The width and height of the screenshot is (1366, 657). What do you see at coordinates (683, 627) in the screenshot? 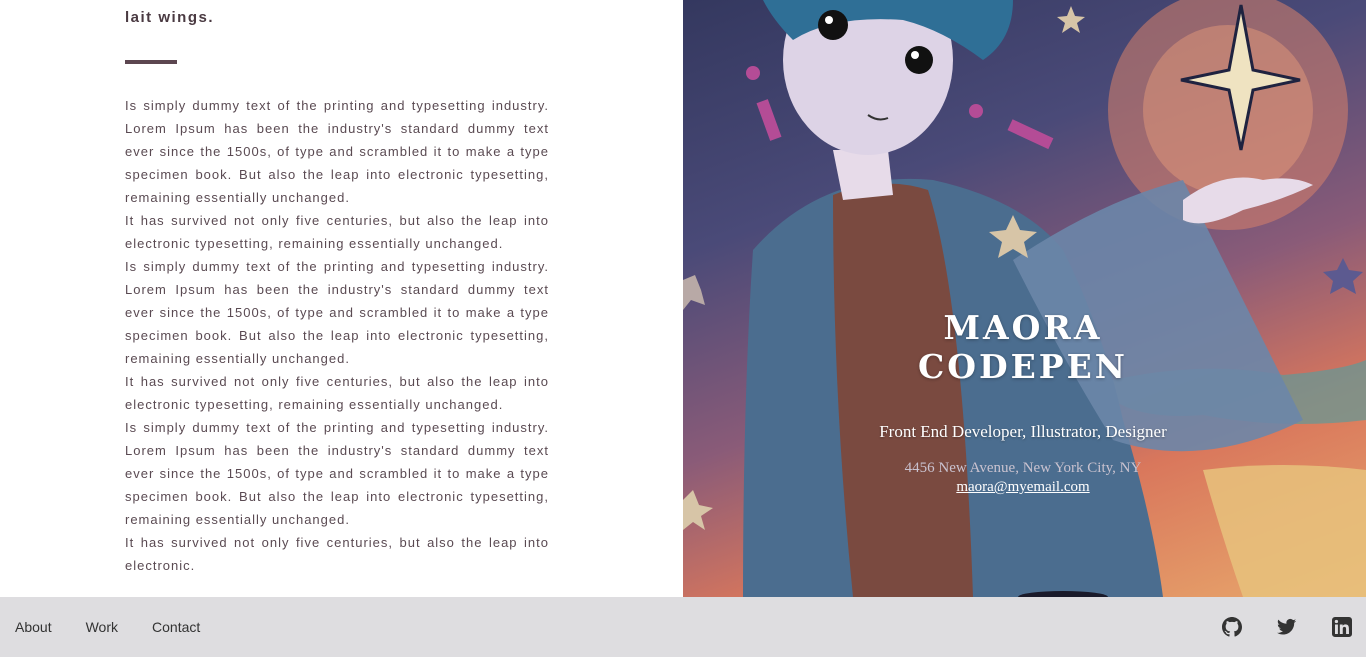
I see `footer-bar: About Work Contact` at bounding box center [683, 627].